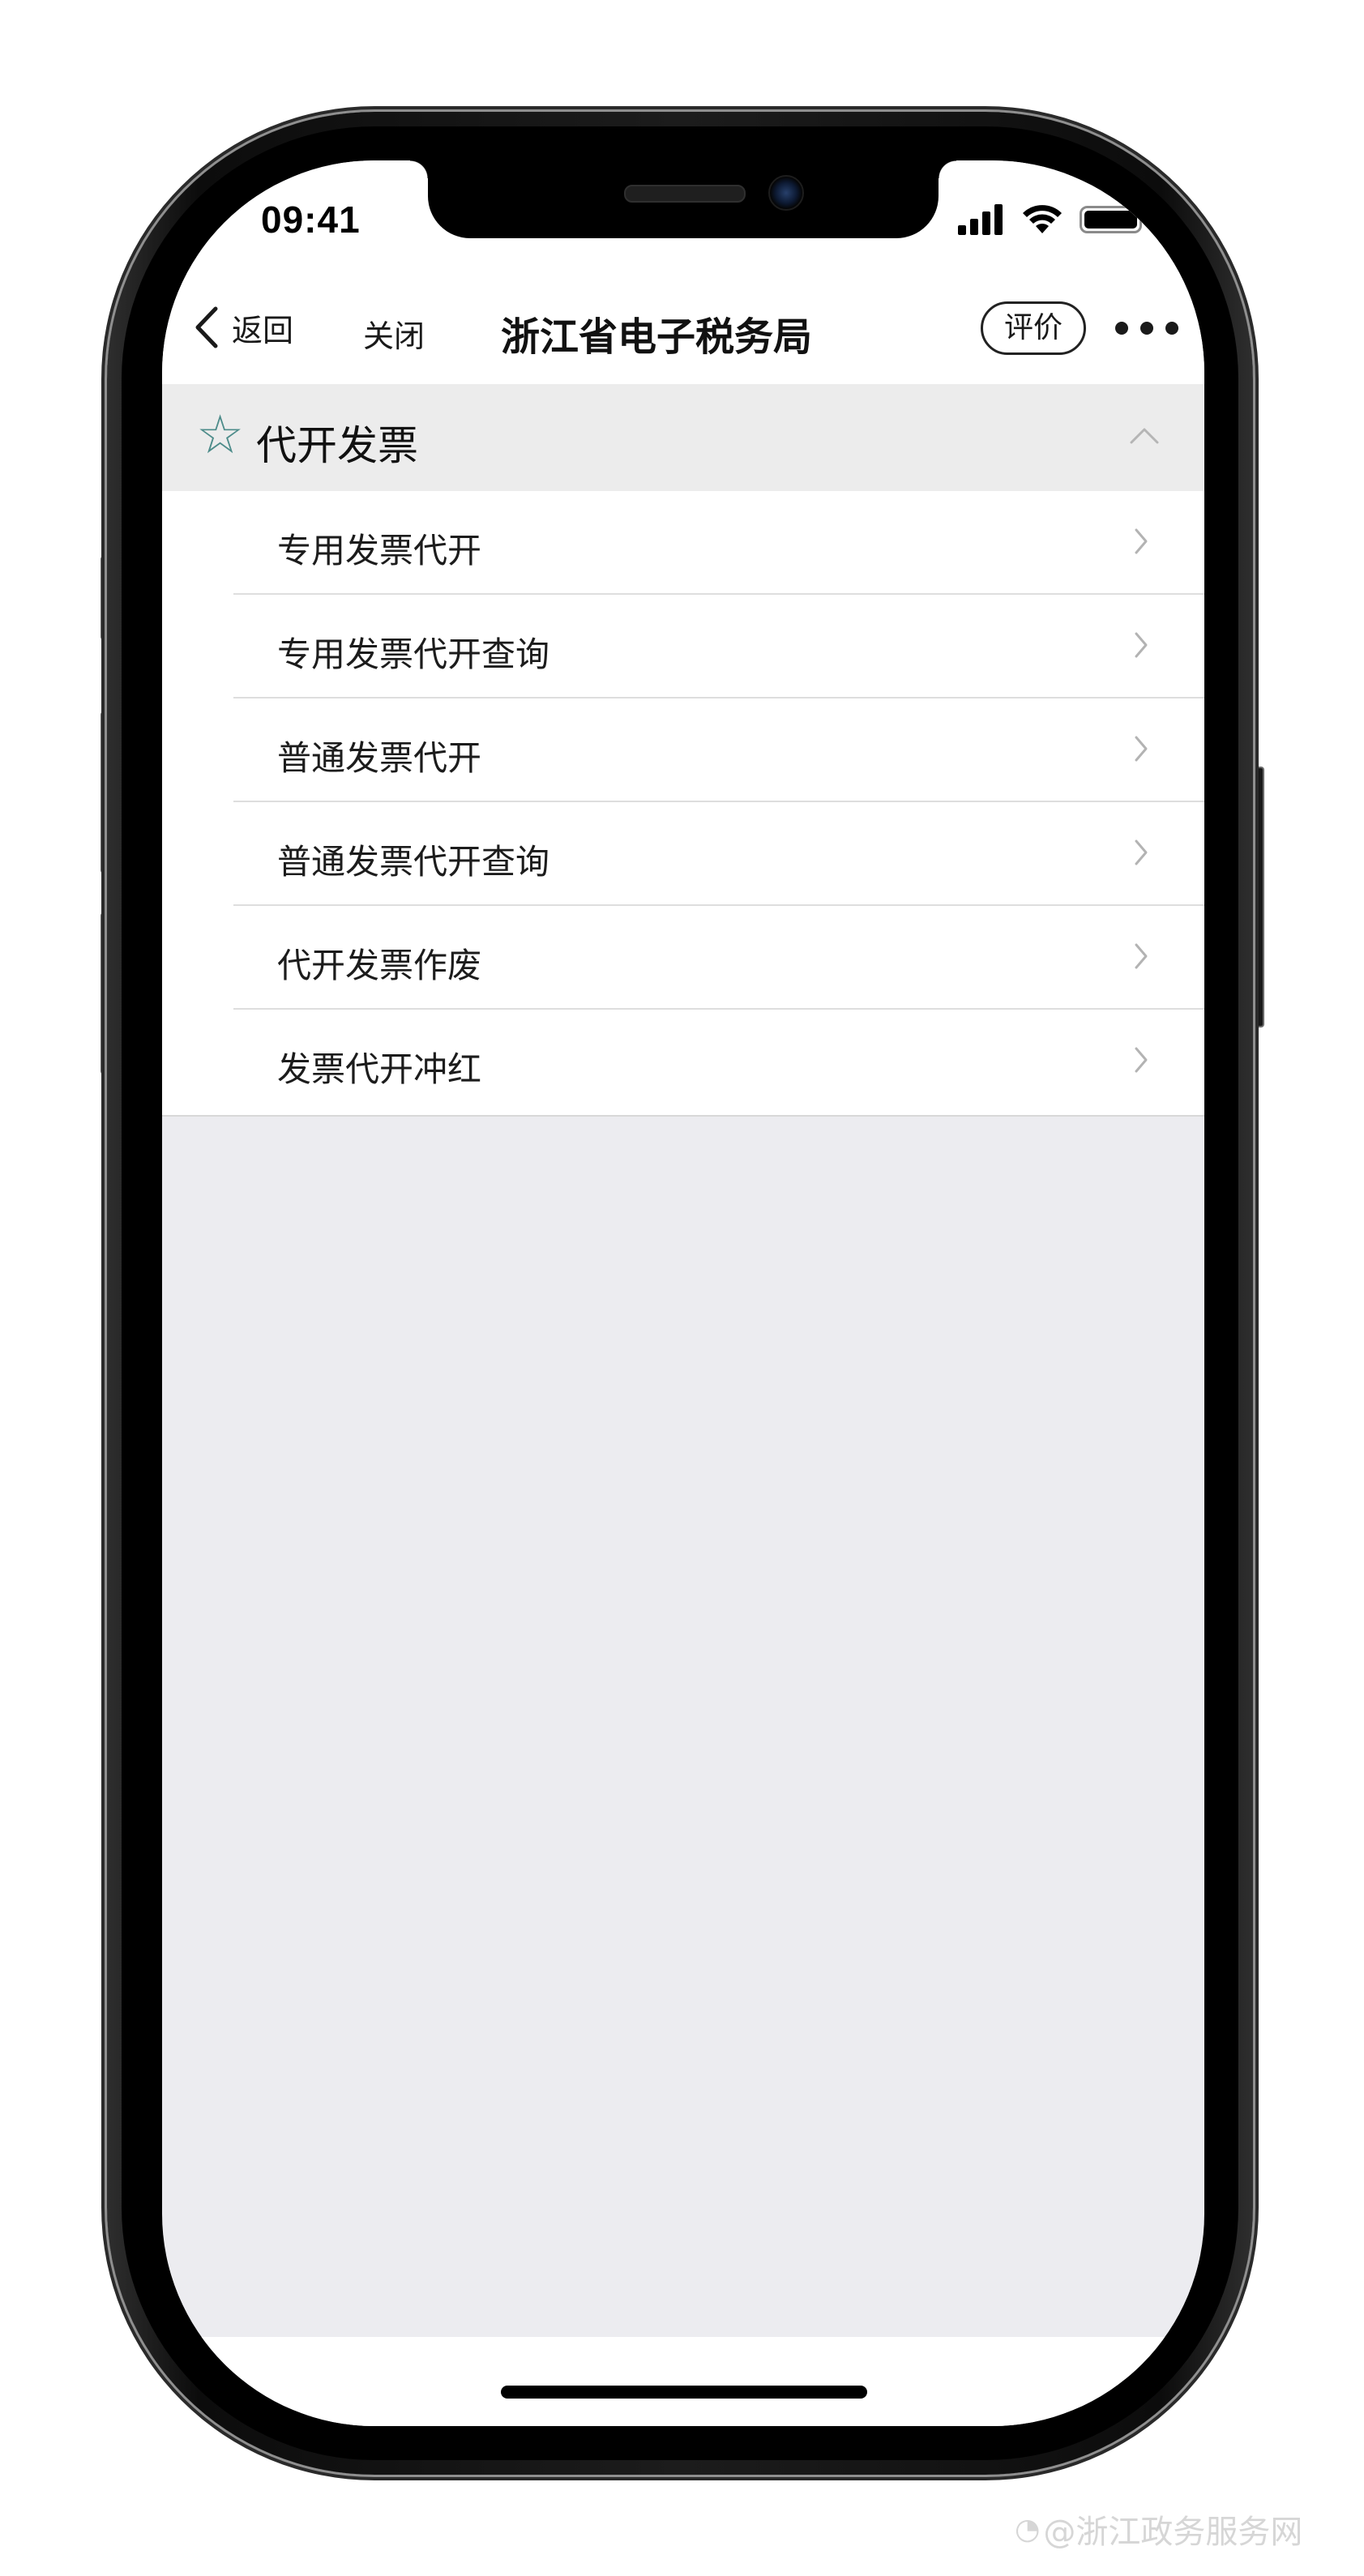  I want to click on section-header-invoice: ☆ 代开发票, so click(683, 437).